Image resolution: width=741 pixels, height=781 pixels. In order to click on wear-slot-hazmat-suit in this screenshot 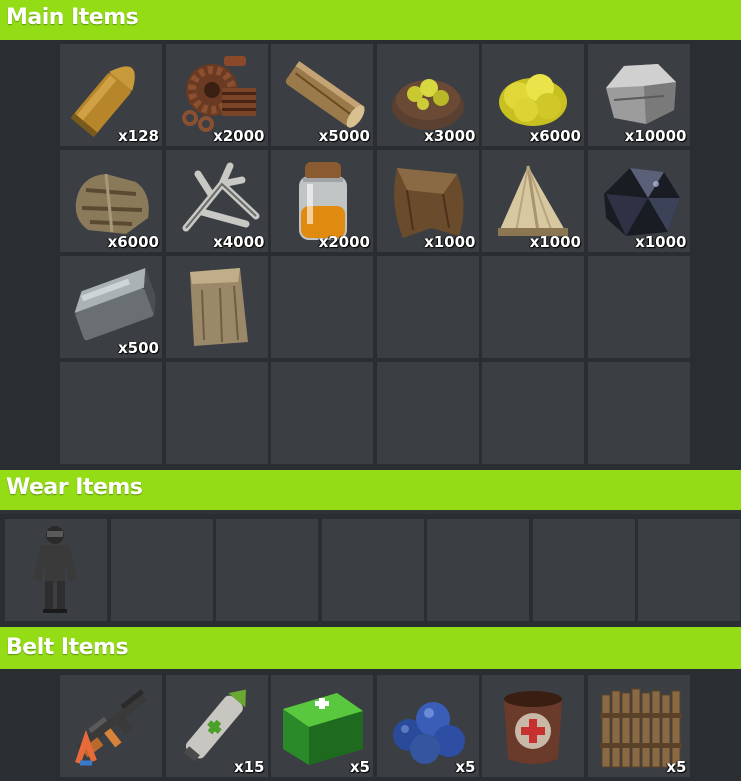, I will do `click(56, 570)`.